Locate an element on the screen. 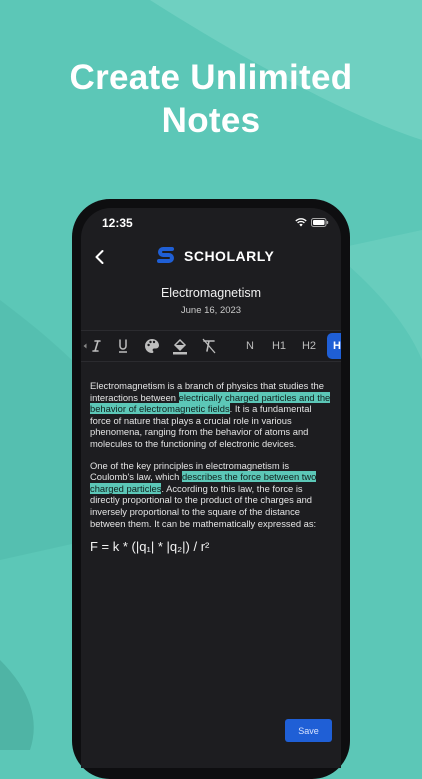  battery-icon is located at coordinates (320, 222).